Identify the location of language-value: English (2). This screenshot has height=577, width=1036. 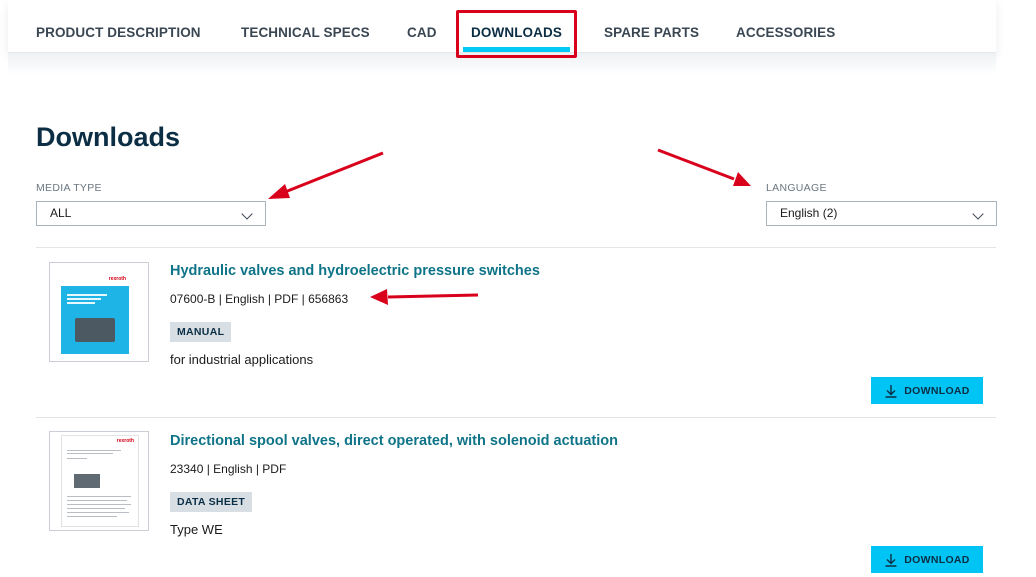
(809, 213).